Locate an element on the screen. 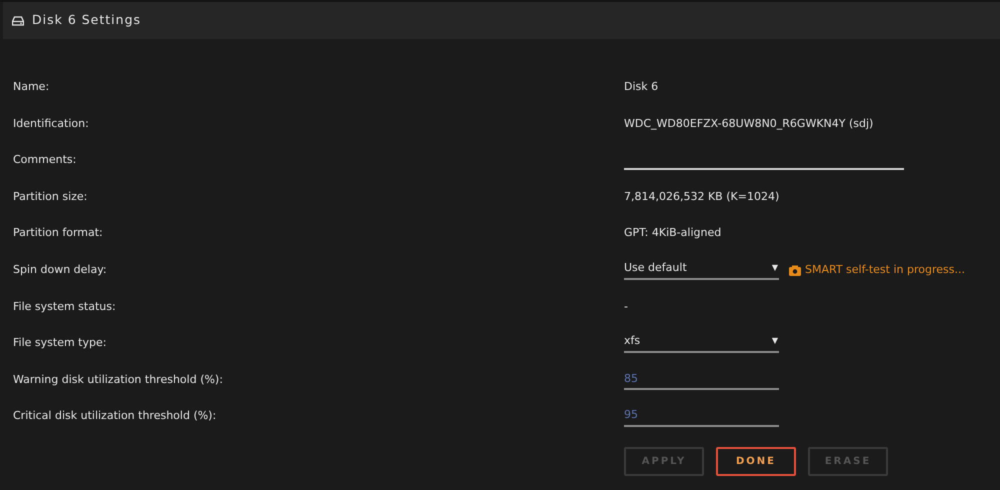 The image size is (1000, 490). field-label: Warning disk utilization threshold (%): is located at coordinates (118, 380).